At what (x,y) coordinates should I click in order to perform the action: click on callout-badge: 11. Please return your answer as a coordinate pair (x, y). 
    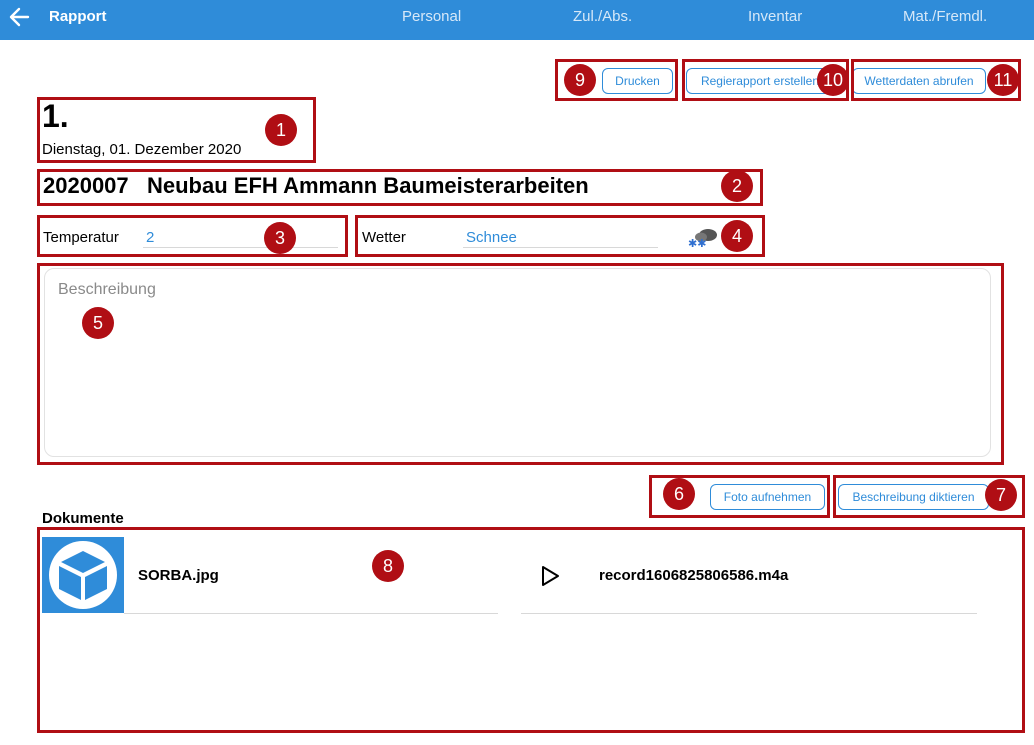
    Looking at the image, I should click on (1003, 80).